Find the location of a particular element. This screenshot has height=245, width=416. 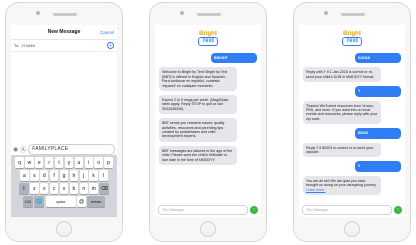

key-a: a is located at coordinates (24, 175).